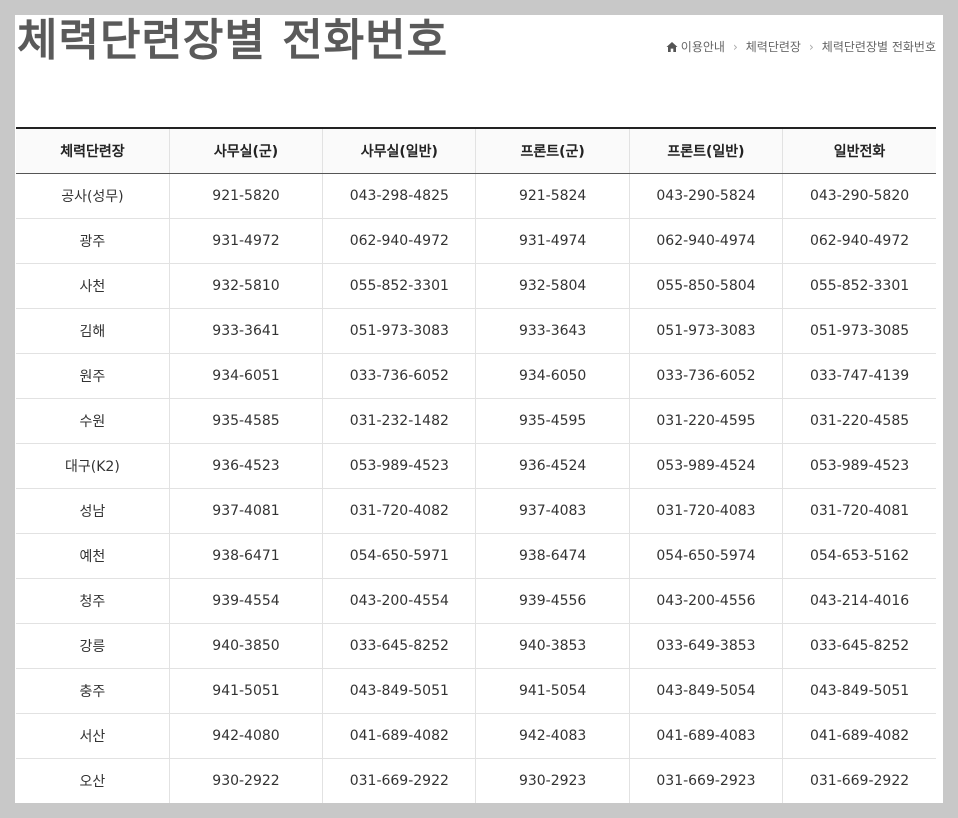  I want to click on front-general-cell: 043-290-5824, so click(705, 196).